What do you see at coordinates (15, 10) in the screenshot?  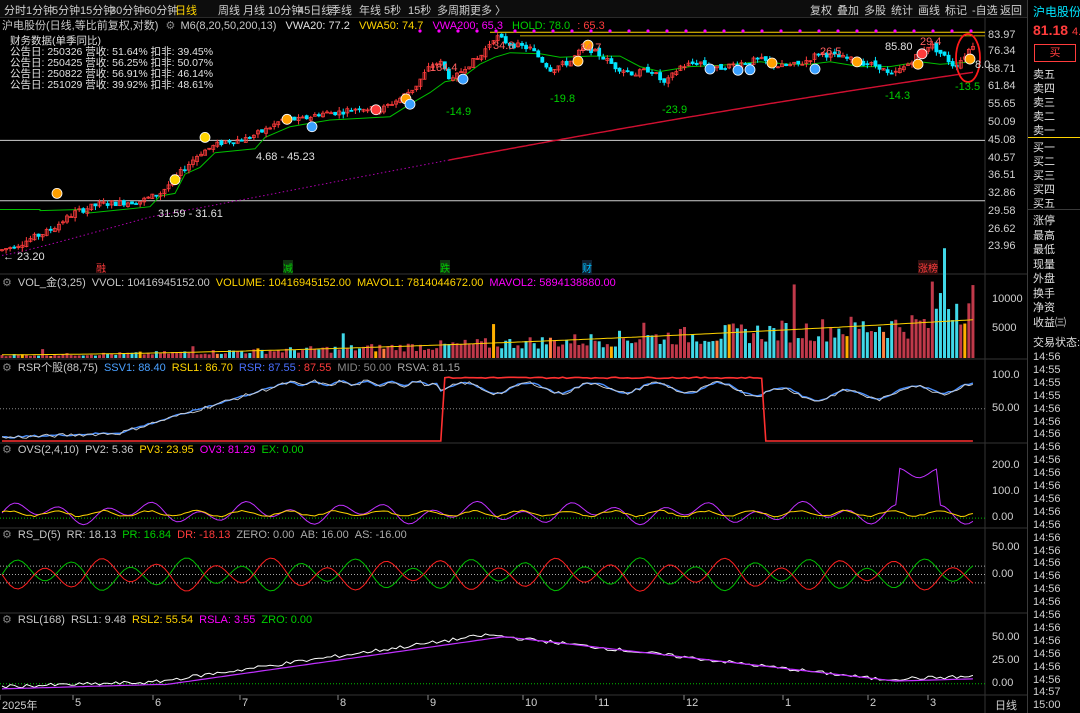 I see `period-tab: 分时` at bounding box center [15, 10].